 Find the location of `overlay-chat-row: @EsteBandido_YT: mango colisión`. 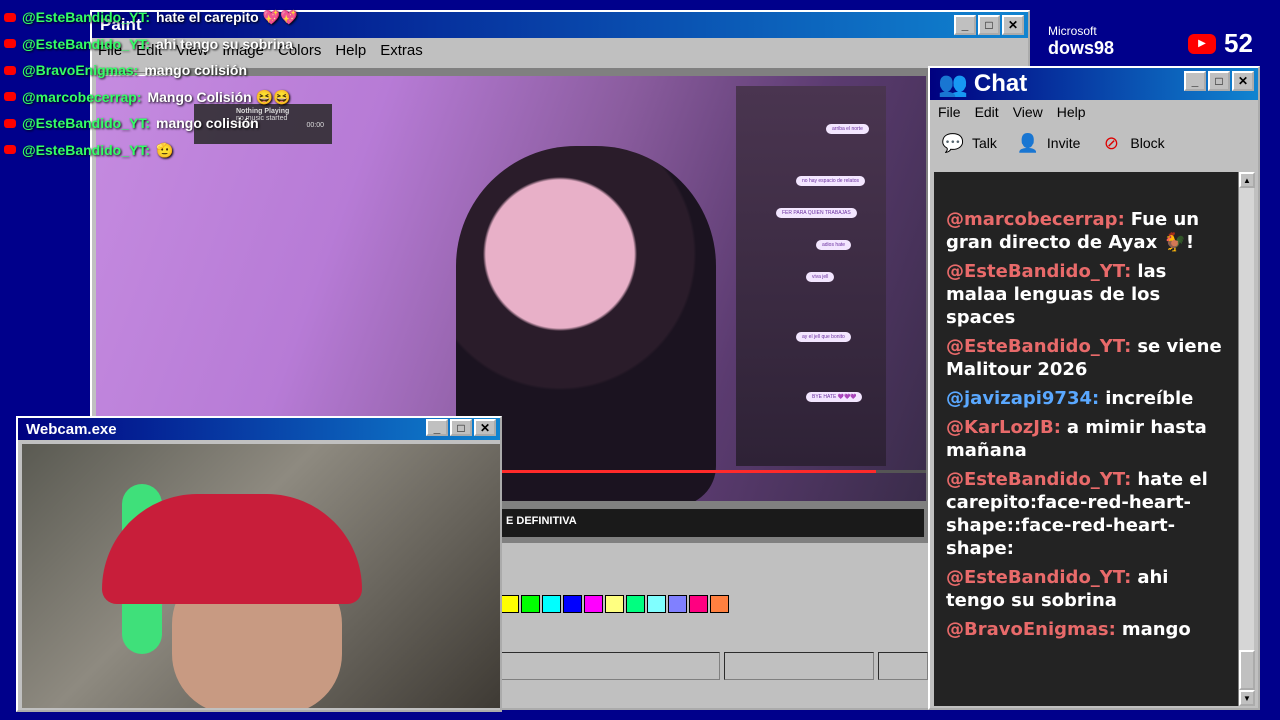

overlay-chat-row: @EsteBandido_YT: mango colisión is located at coordinates (150, 123).